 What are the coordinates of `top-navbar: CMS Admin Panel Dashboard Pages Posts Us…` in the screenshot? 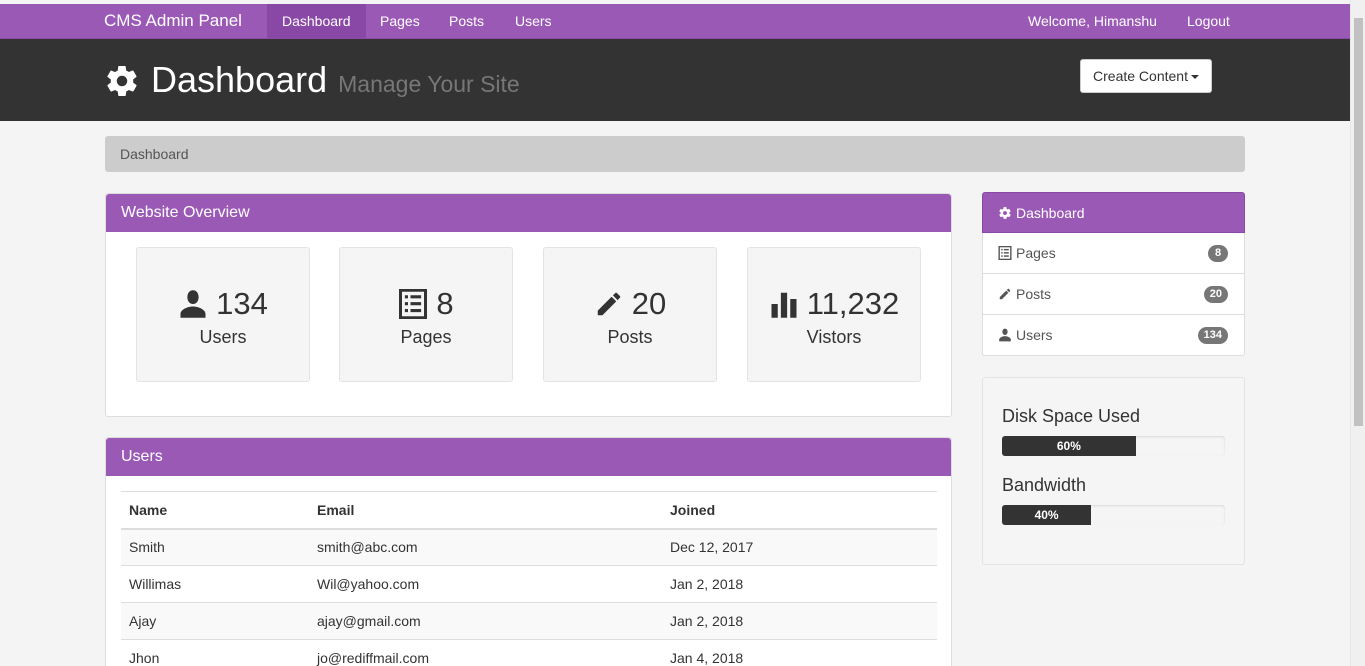 It's located at (675, 21).